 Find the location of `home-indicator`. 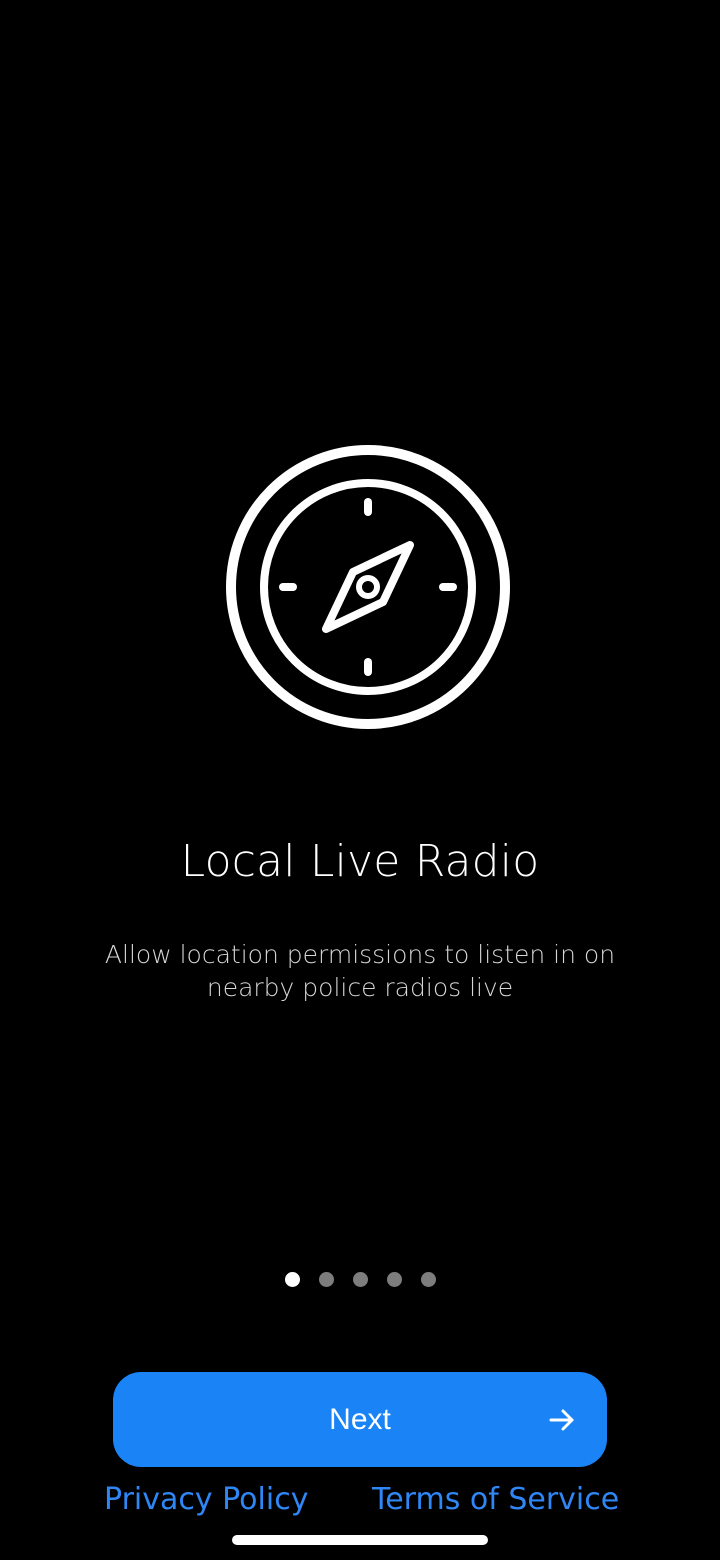

home-indicator is located at coordinates (360, 1540).